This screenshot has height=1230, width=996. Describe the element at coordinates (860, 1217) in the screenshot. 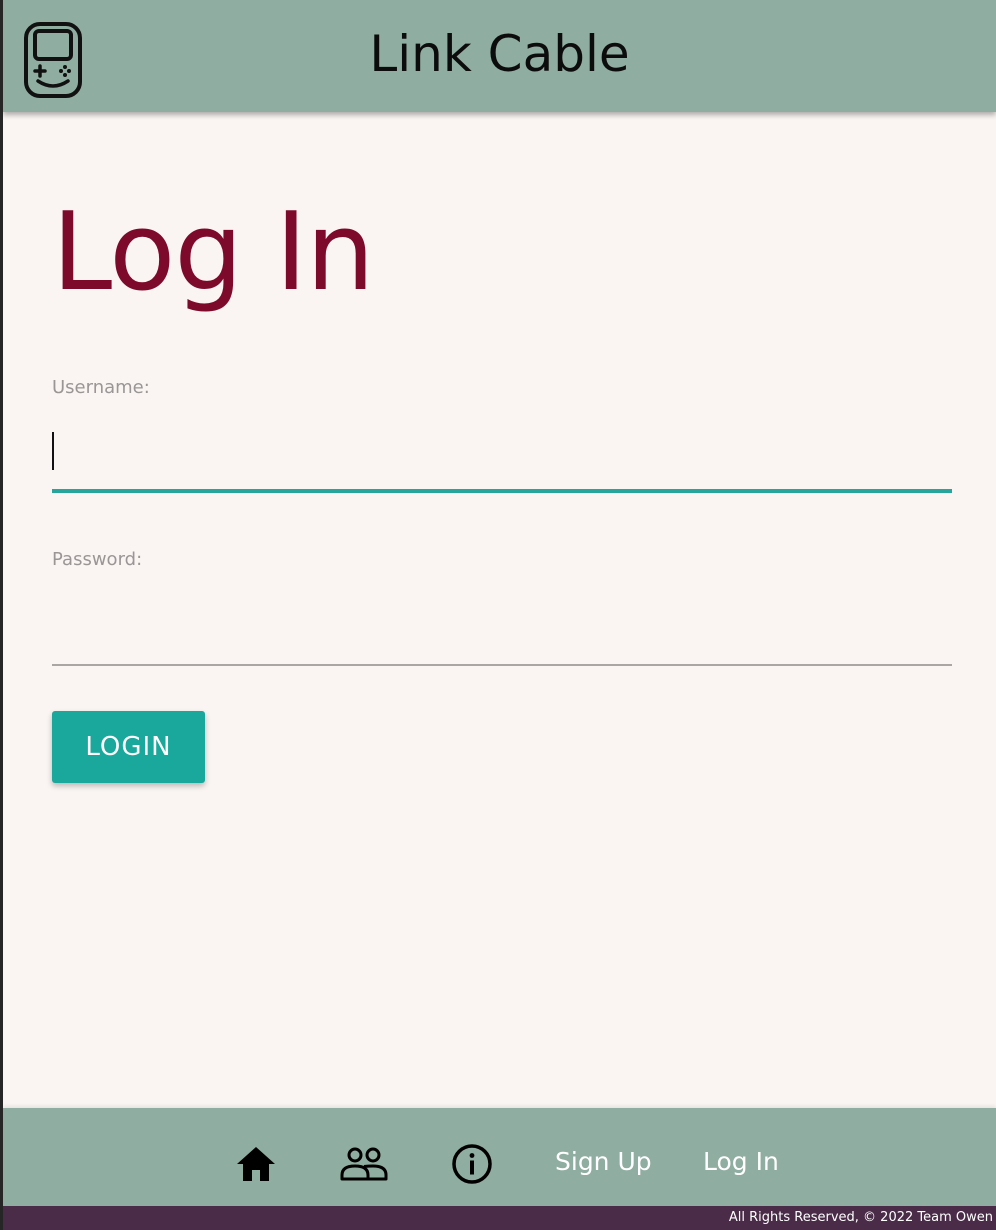

I see `copyright-text: All Rights Reserved, © 2022 Team Owen` at that location.